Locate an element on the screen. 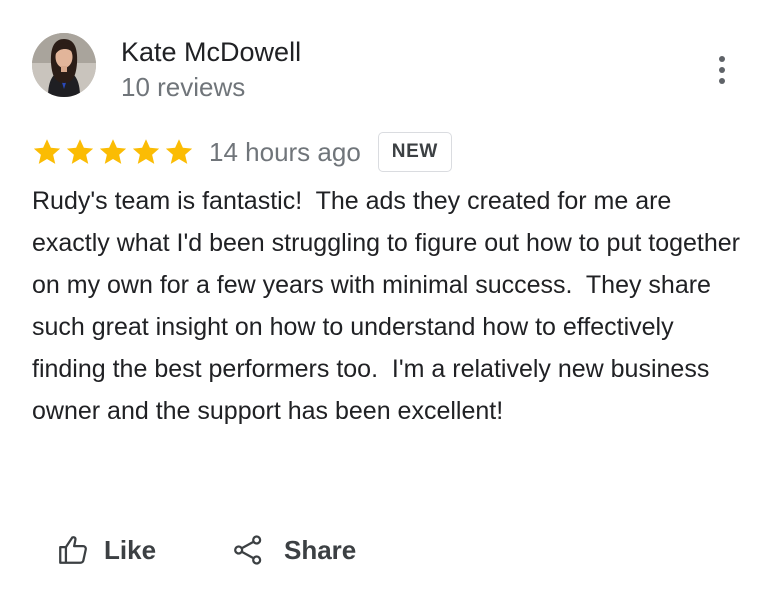 The width and height of the screenshot is (772, 606). thumb-up-icon is located at coordinates (73, 550).